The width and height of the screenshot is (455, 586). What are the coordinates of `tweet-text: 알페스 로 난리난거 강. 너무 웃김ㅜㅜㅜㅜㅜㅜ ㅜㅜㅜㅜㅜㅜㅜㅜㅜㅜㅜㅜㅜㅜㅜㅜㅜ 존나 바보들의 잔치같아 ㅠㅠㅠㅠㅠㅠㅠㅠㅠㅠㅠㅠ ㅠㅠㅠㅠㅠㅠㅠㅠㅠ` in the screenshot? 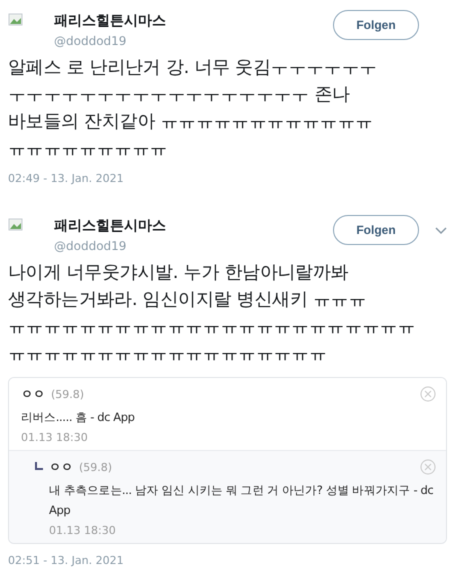 It's located at (193, 108).